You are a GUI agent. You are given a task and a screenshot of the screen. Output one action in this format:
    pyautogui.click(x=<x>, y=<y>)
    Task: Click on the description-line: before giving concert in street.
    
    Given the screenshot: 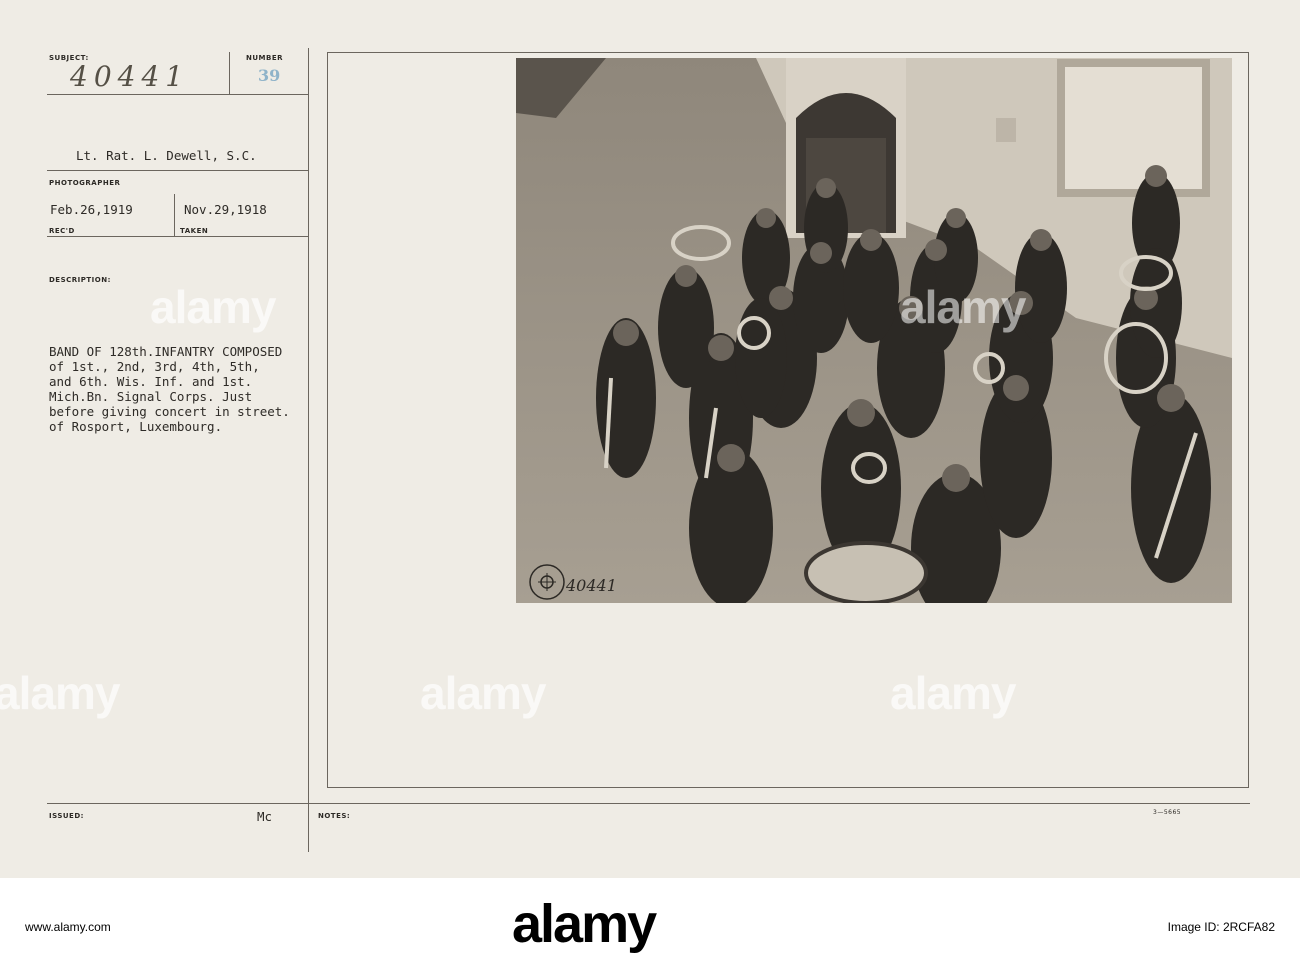 What is the action you would take?
    pyautogui.click(x=169, y=411)
    